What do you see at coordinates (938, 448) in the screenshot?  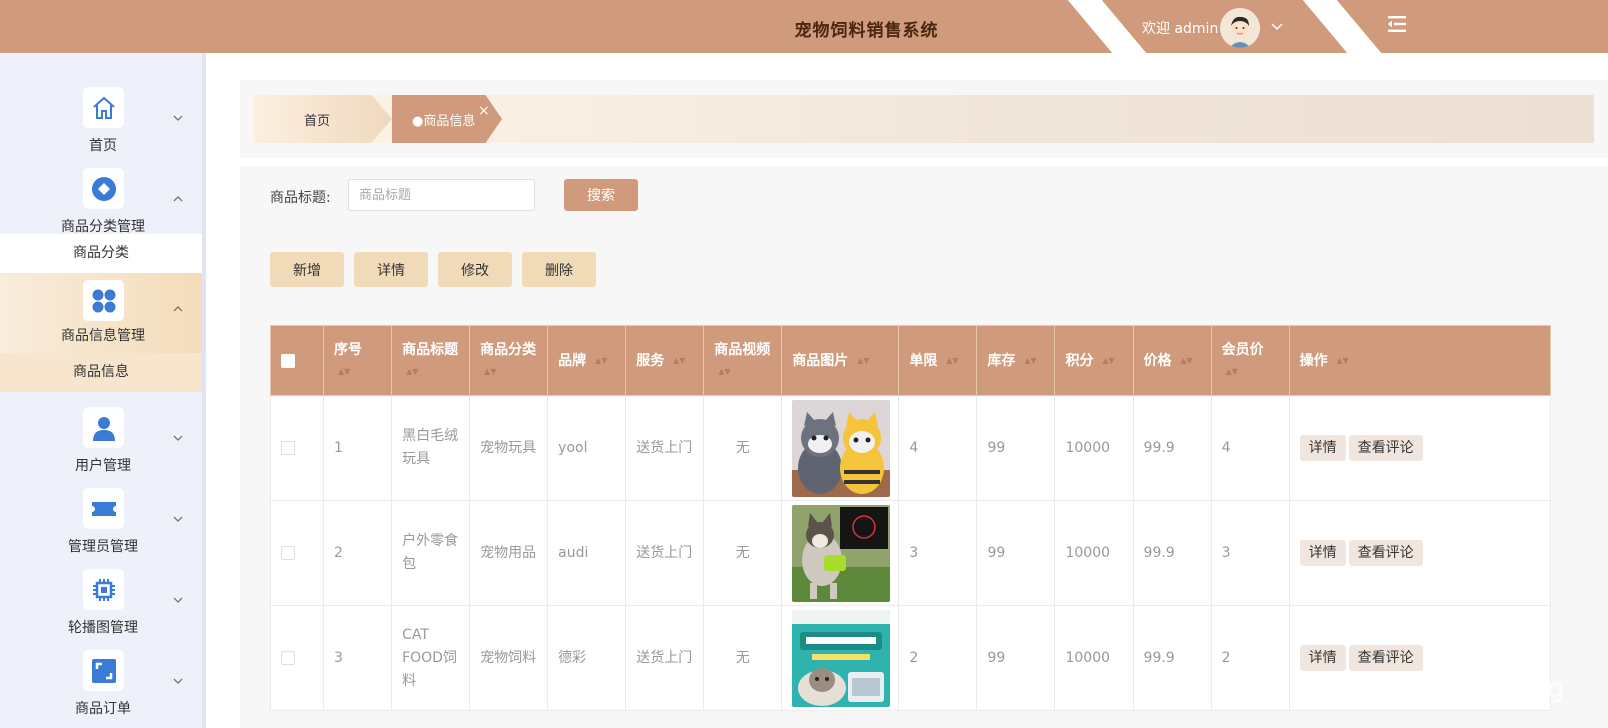 I see `cell-limit: 4` at bounding box center [938, 448].